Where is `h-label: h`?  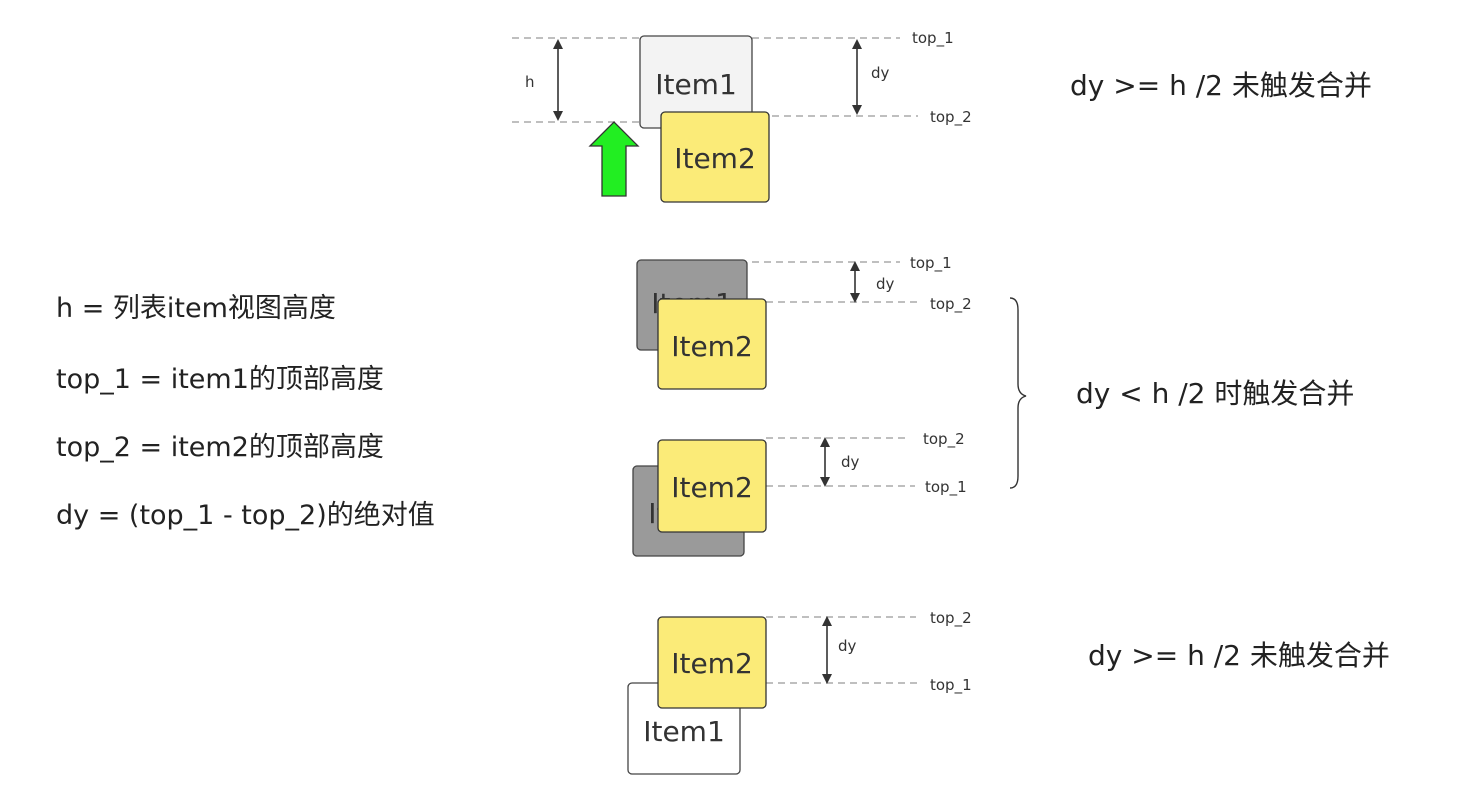
h-label: h is located at coordinates (530, 82).